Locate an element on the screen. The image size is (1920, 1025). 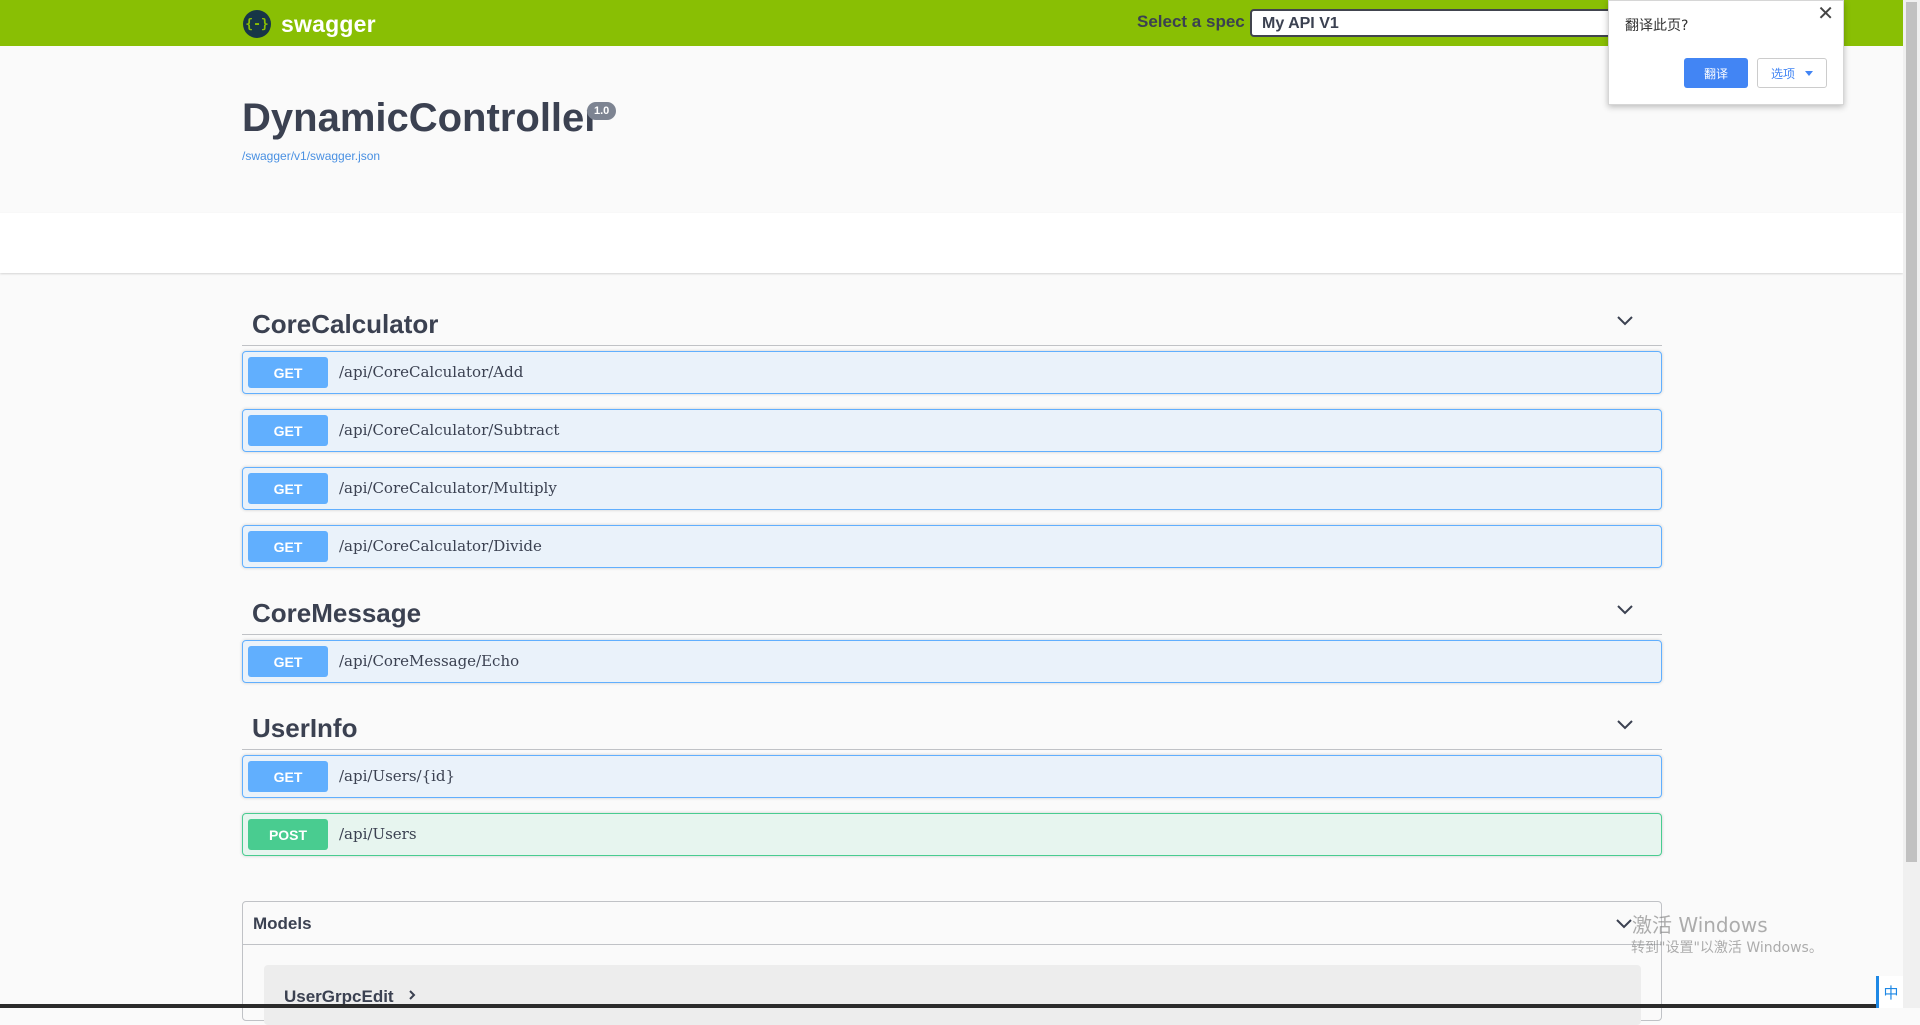
scheme-container is located at coordinates (951, 243).